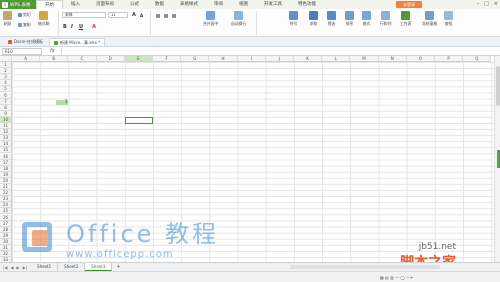 The image size is (500, 282). I want to click on copy-icon, so click(20, 25).